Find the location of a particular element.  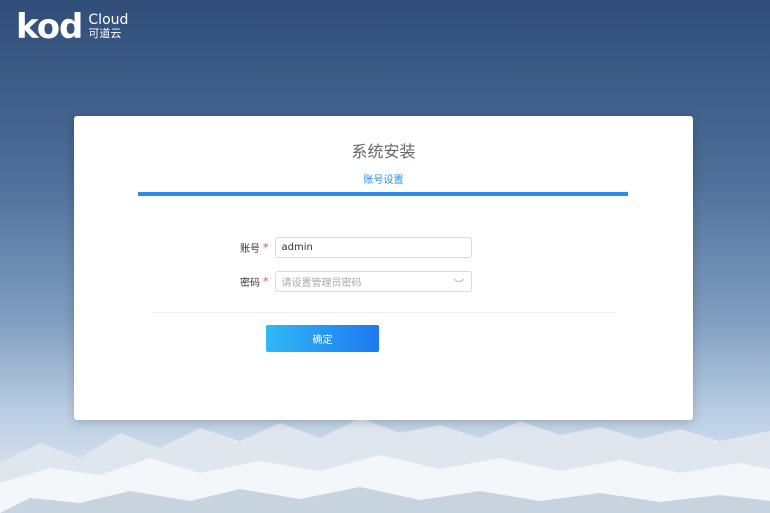

password-label: 密码 is located at coordinates (250, 283).